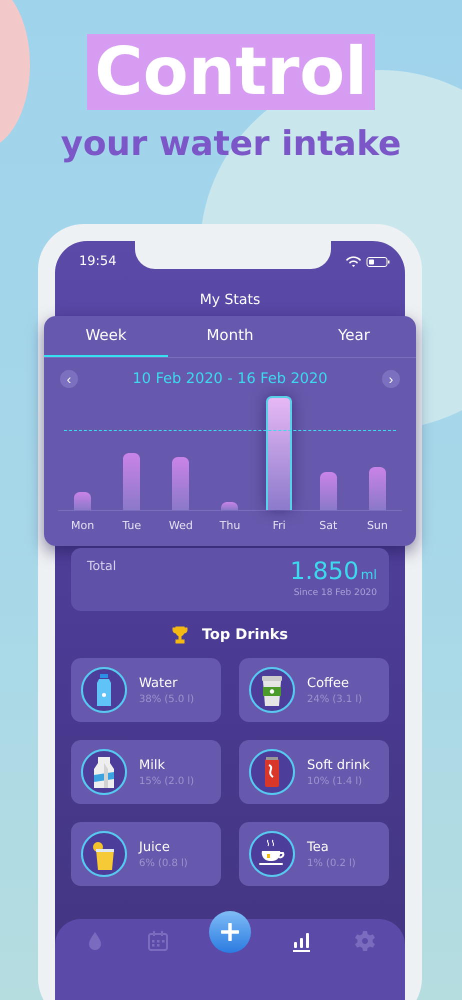 This screenshot has height=1000, width=462. Describe the element at coordinates (338, 765) in the screenshot. I see `drink-name: Soft drink` at that location.